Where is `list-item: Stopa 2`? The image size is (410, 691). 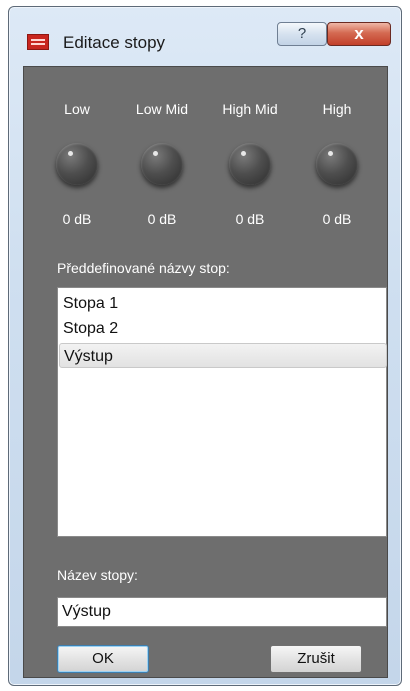
list-item: Stopa 2 is located at coordinates (223, 328).